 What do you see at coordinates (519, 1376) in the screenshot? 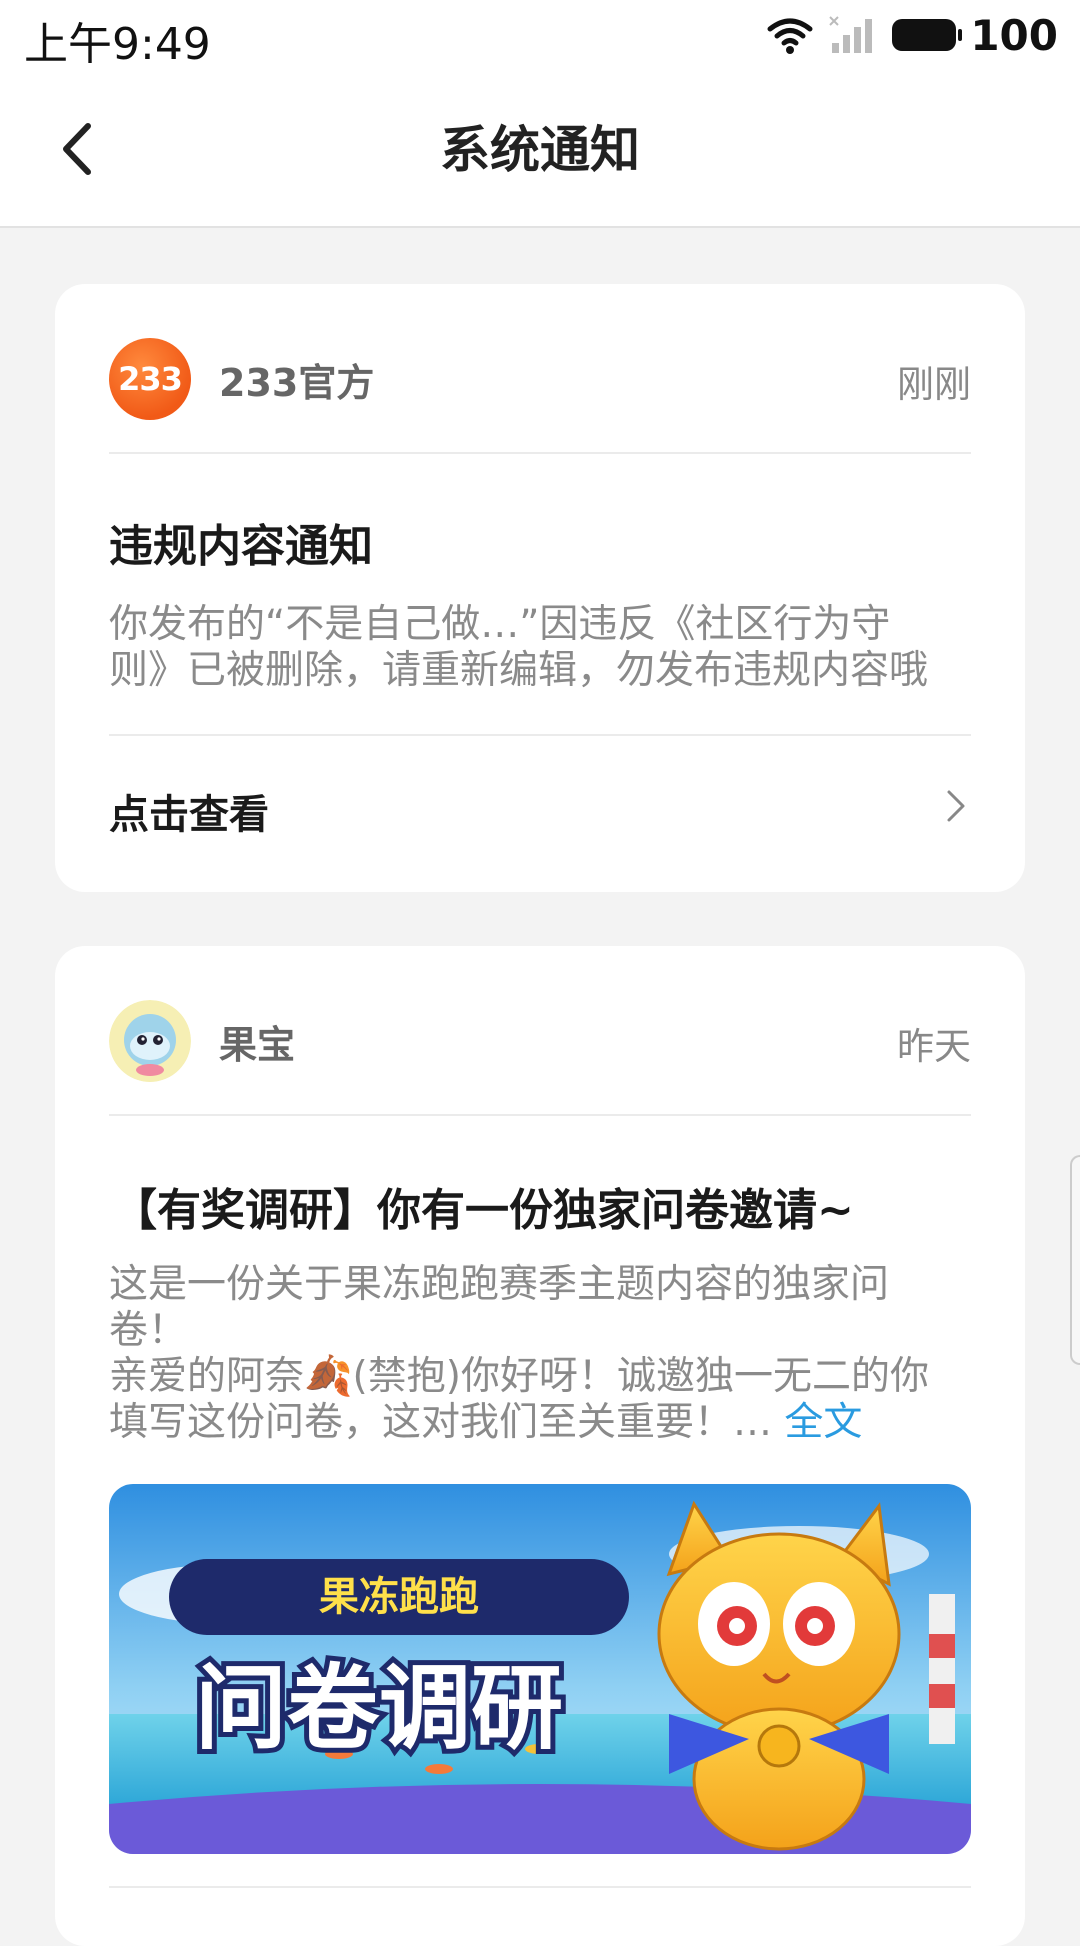
I see `notice-body-line: 亲爱的阿奈🍂(禁抱)你好呀！诚邀独一无二的你` at bounding box center [519, 1376].